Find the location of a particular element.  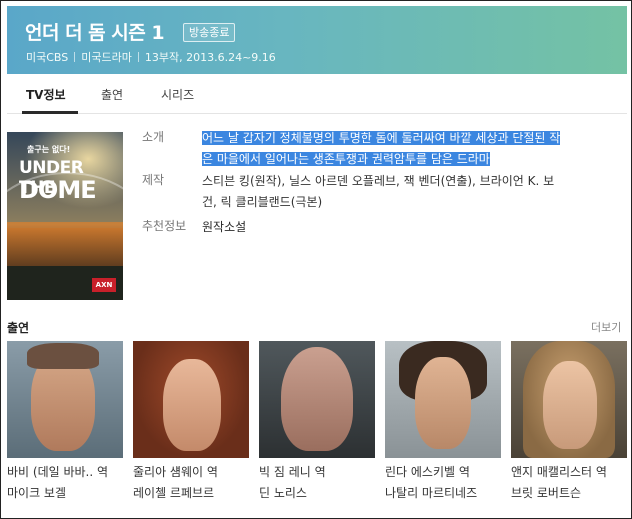

tab-bar: TV정보 출연 시리즈 is located at coordinates (317, 94).